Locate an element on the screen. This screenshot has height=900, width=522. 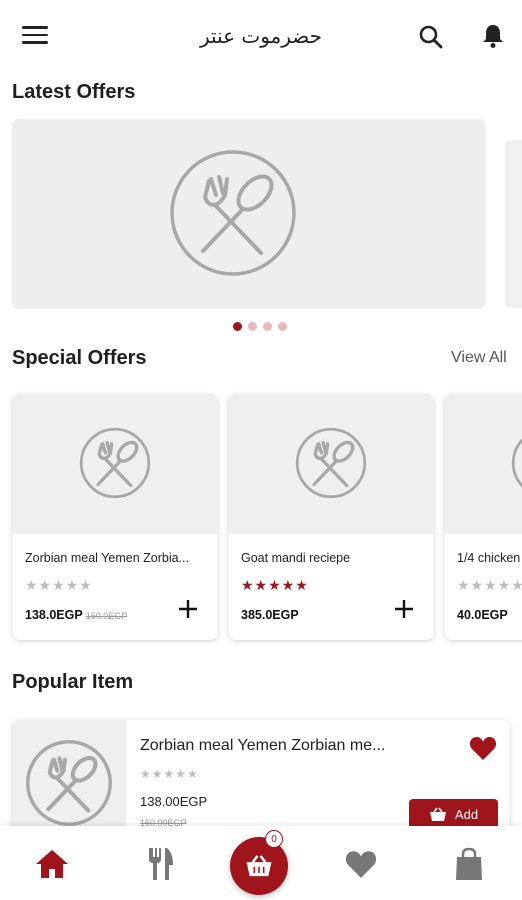
product-price: 138.00EGP is located at coordinates (174, 801).